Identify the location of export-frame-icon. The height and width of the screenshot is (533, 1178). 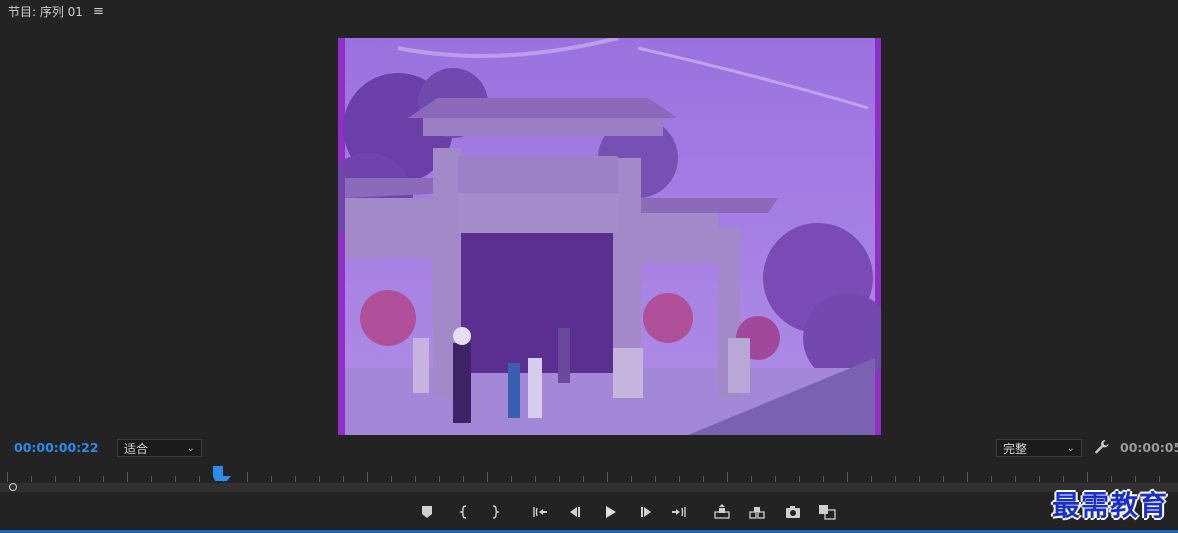
(793, 512).